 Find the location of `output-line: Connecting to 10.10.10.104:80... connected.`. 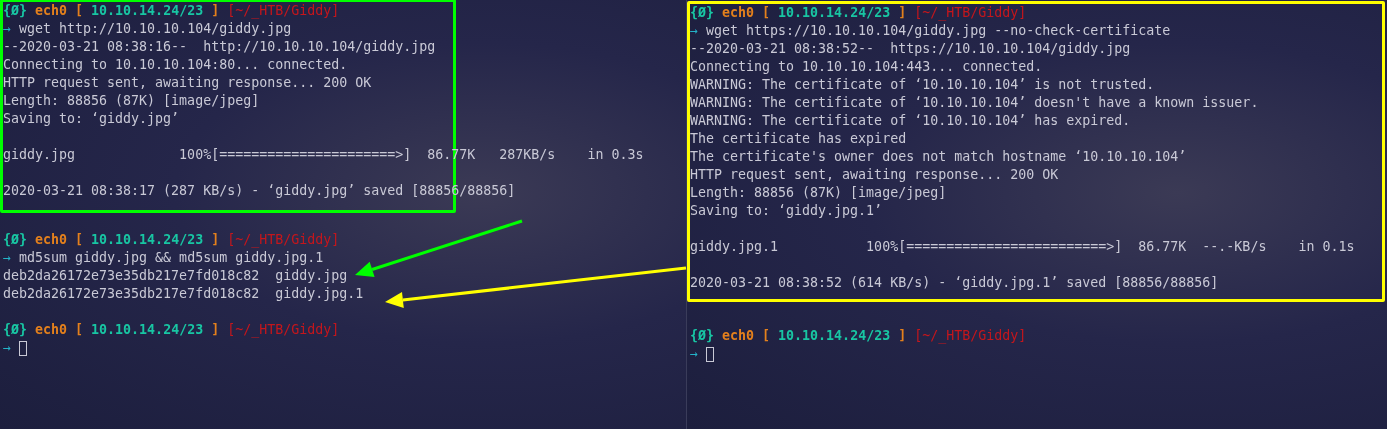

output-line: Connecting to 10.10.10.104:80... connected. is located at coordinates (175, 65).